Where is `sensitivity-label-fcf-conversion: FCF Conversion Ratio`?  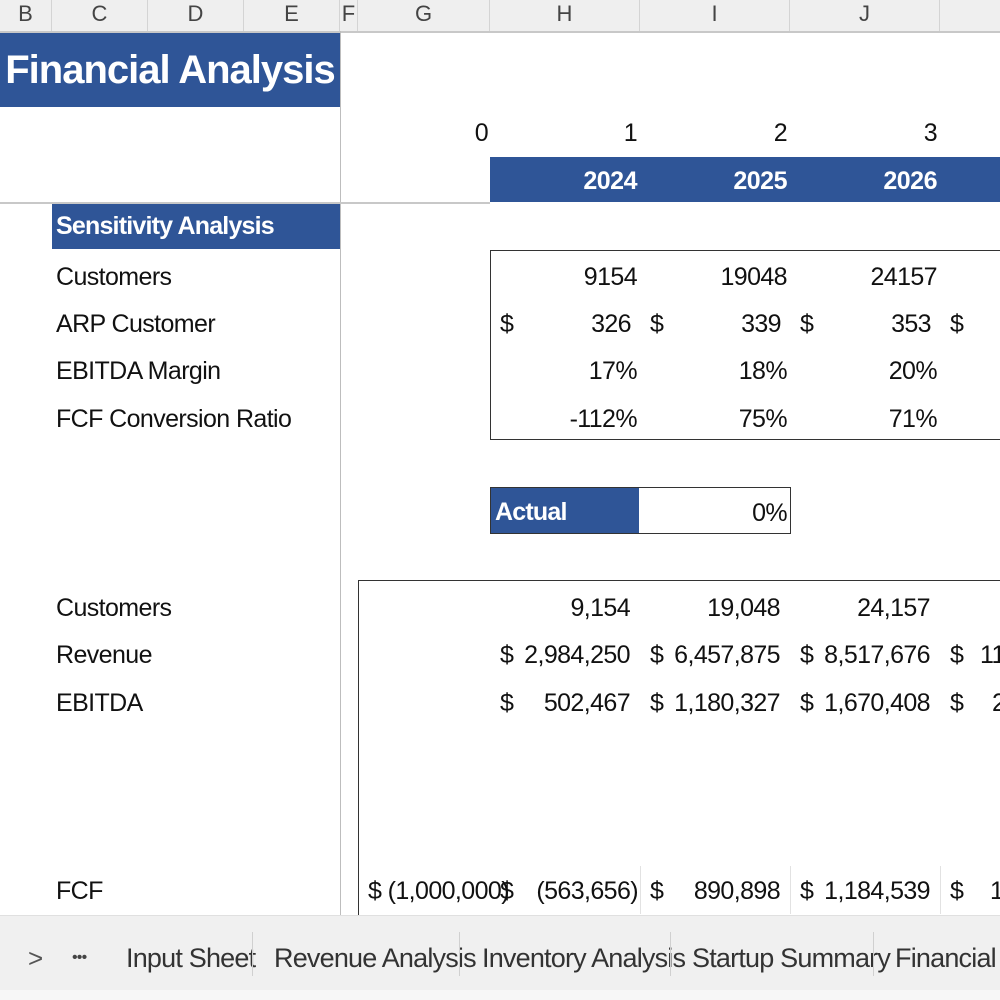
sensitivity-label-fcf-conversion: FCF Conversion Ratio is located at coordinates (174, 419).